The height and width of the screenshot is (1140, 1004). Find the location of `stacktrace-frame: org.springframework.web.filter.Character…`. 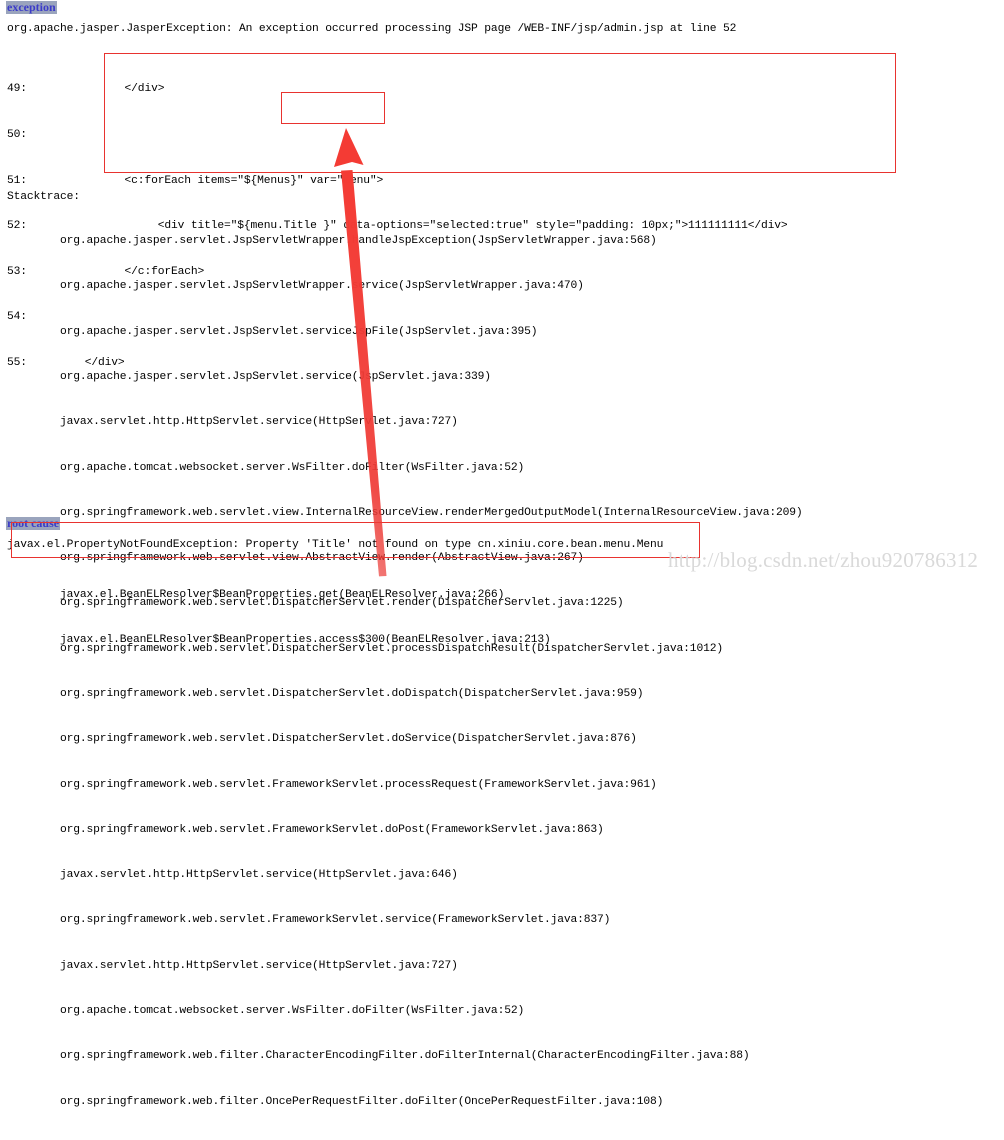

stacktrace-frame: org.springframework.web.filter.Character… is located at coordinates (378, 1056).